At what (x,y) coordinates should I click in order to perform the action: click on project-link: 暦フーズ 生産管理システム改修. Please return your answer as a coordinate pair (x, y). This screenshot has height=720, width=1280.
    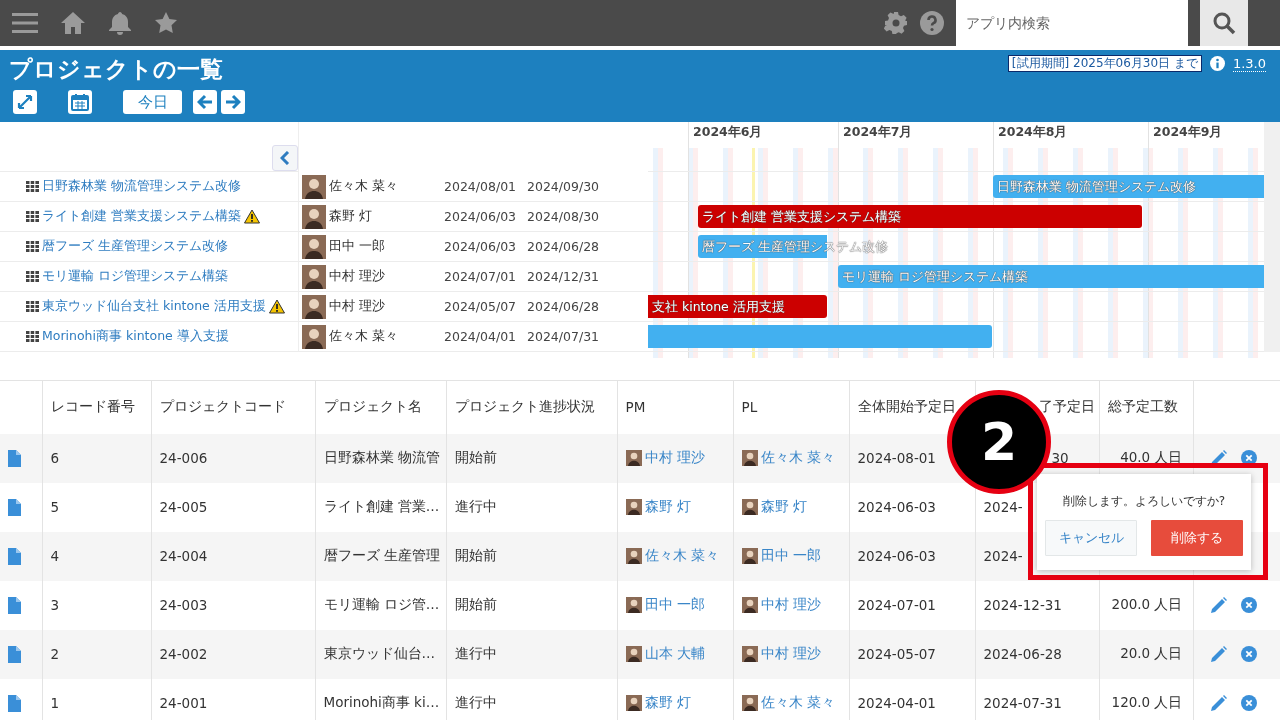
    Looking at the image, I should click on (135, 246).